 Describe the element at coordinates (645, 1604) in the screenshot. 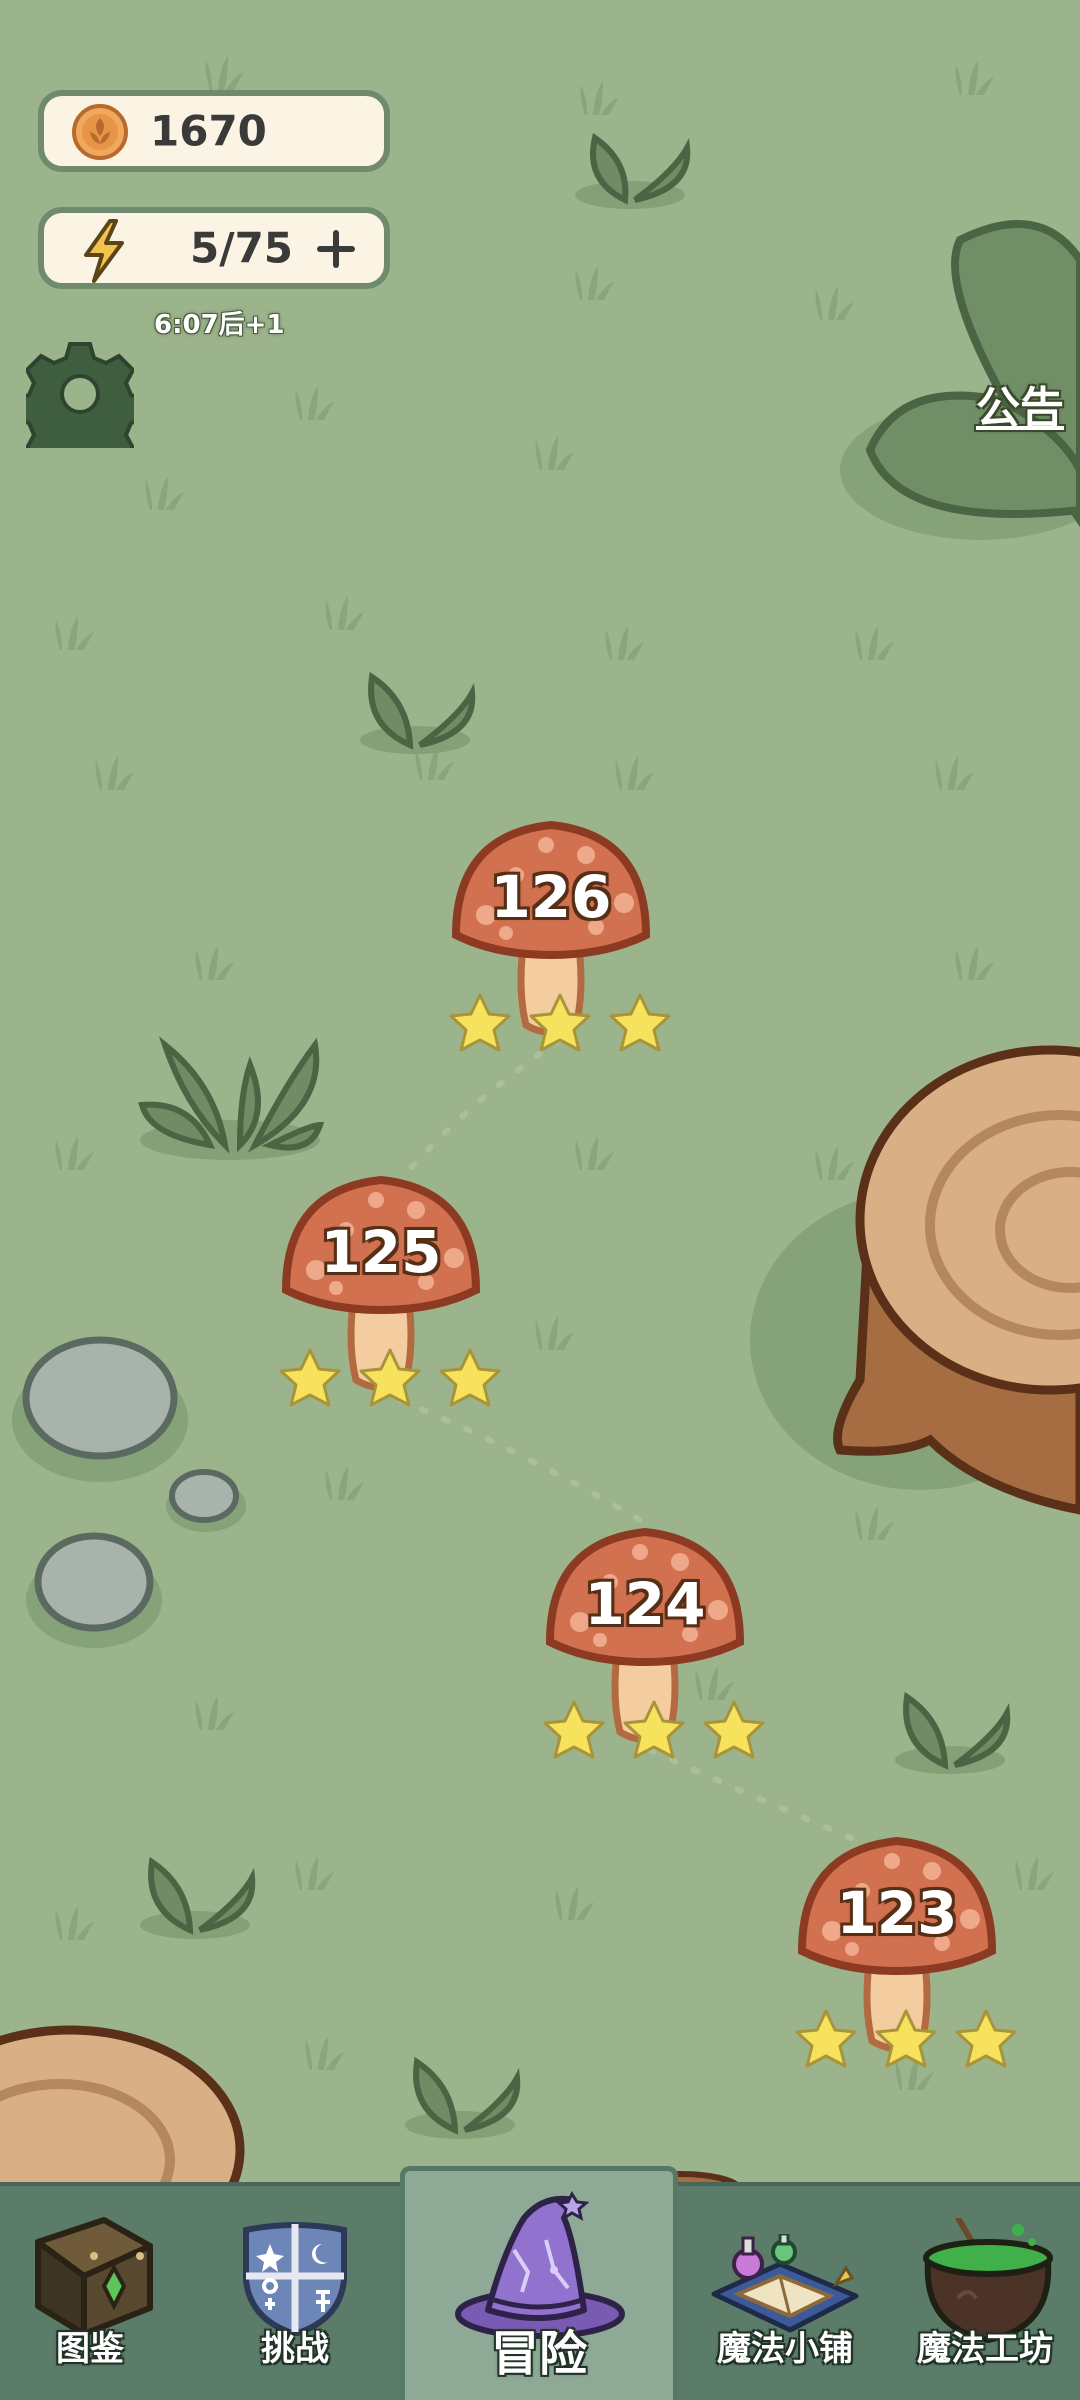

I see `level-number: 124` at that location.